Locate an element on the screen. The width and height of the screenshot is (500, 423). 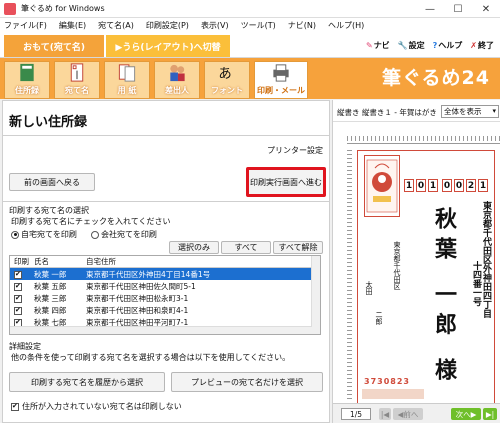
minimize-button: — is located at coordinates (430, 9).